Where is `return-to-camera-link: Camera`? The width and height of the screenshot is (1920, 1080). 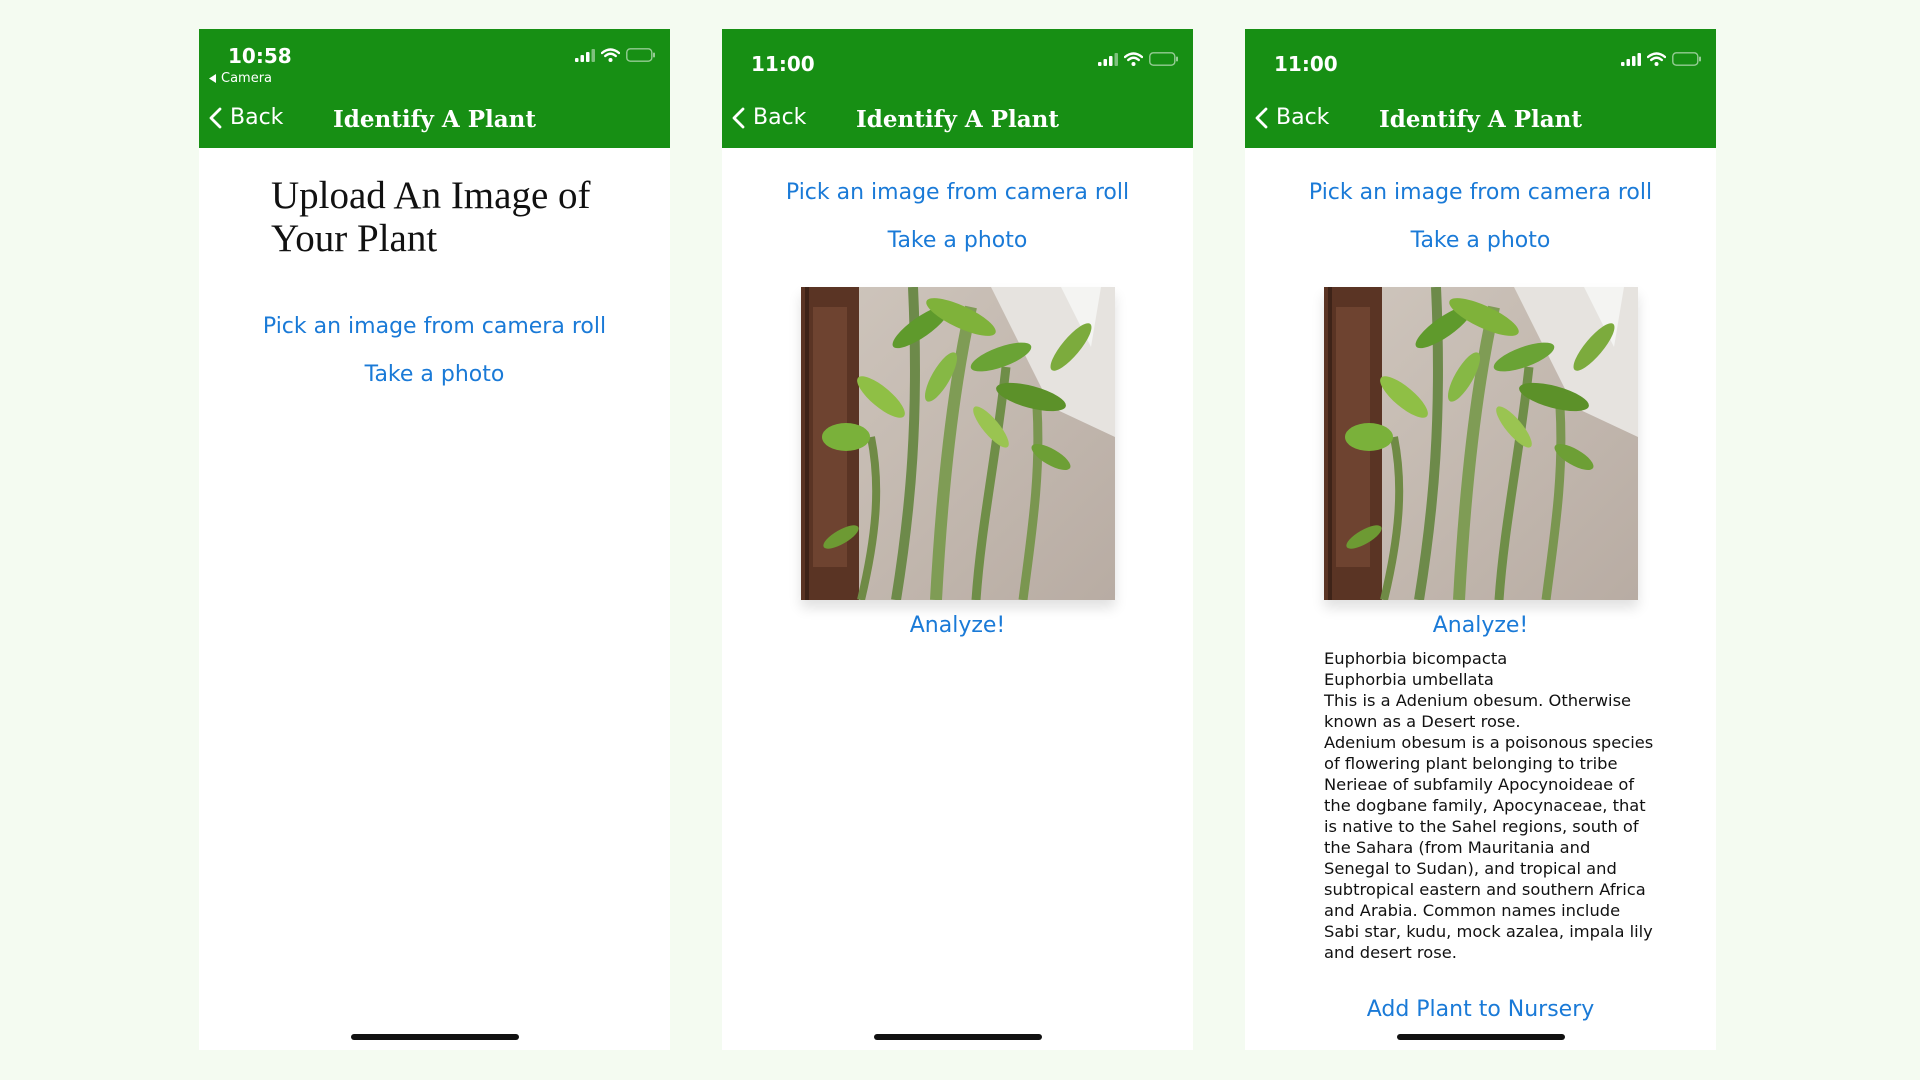
return-to-camera-link: Camera is located at coordinates (240, 78).